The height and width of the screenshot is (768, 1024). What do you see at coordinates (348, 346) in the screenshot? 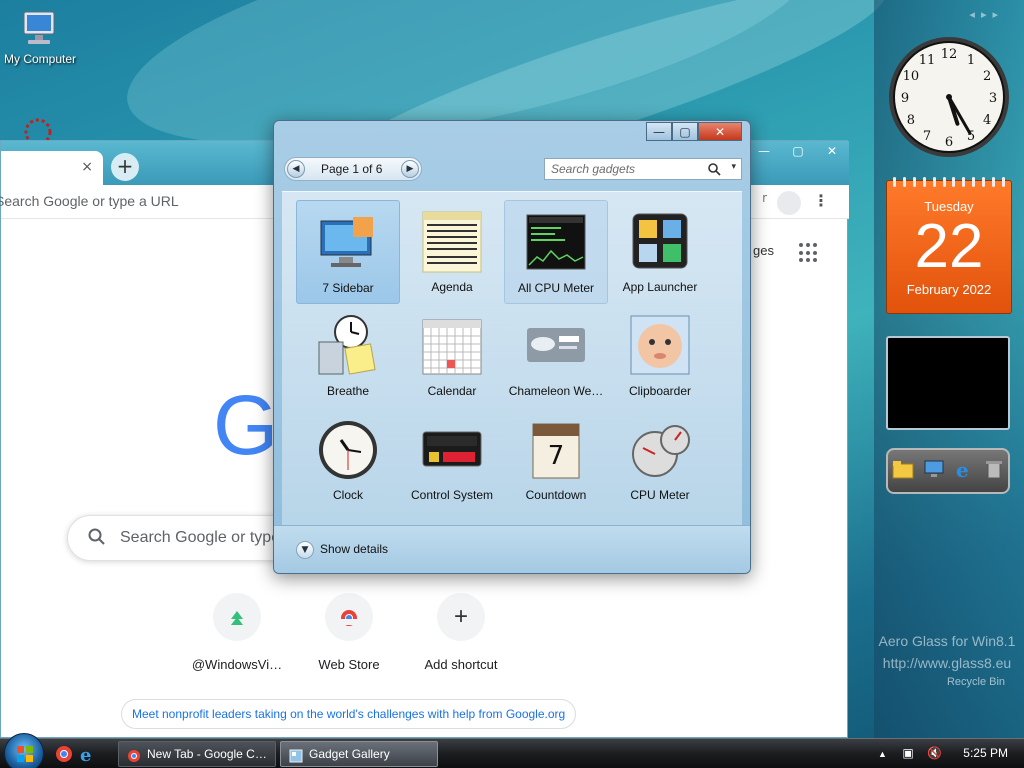
I see `calculator-clock-icon` at bounding box center [348, 346].